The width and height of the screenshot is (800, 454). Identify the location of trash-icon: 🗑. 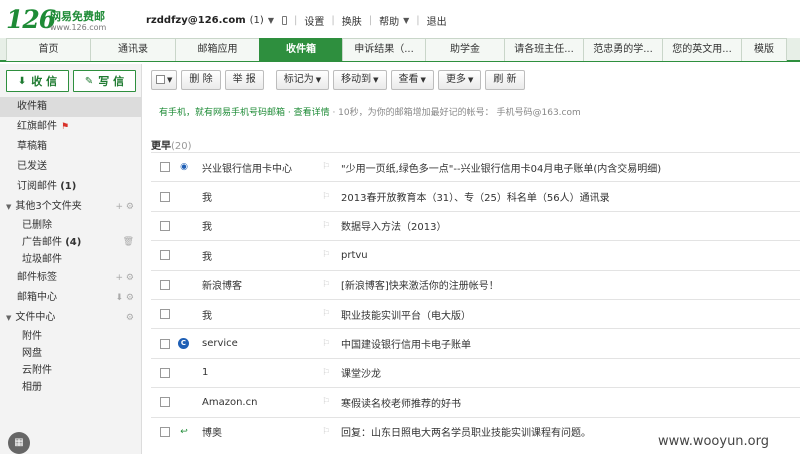
(128, 242).